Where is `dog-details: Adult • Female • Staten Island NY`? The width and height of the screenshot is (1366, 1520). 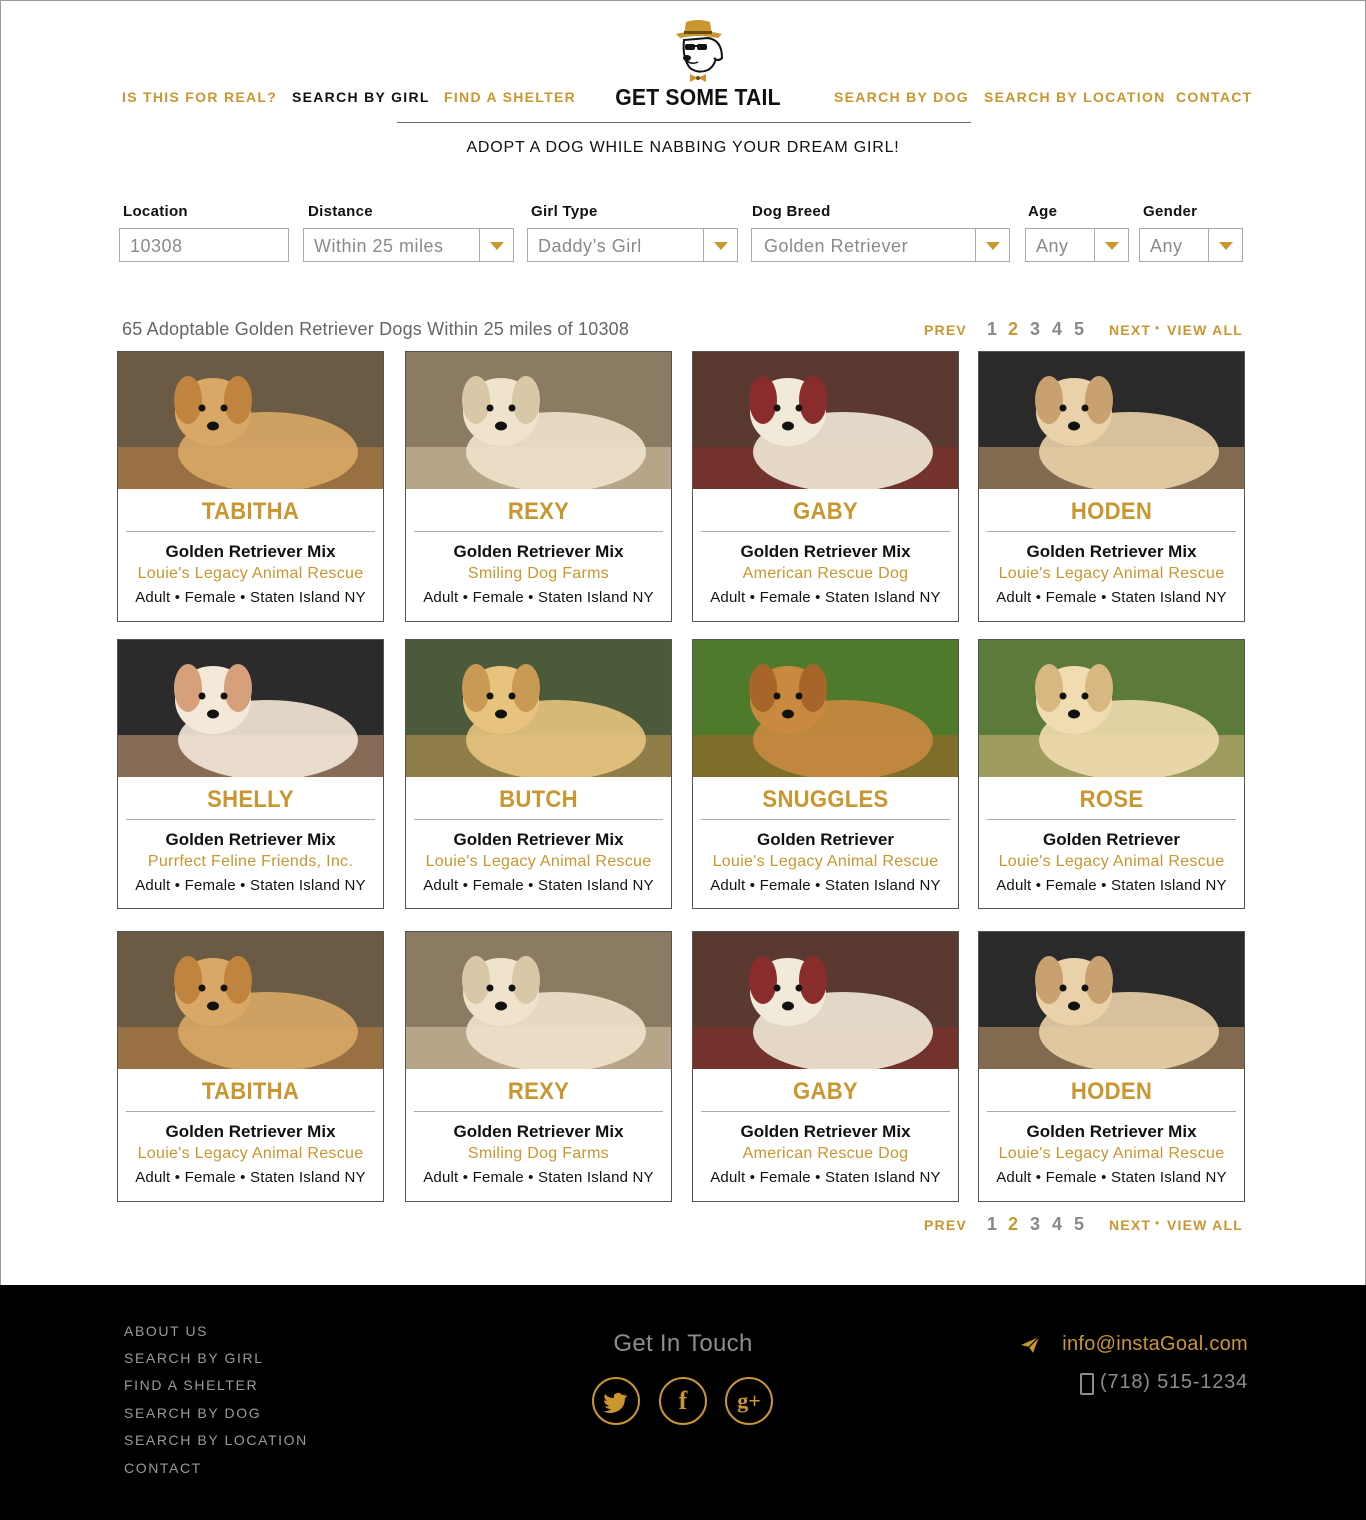
dog-details: Adult • Female • Staten Island NY is located at coordinates (825, 597).